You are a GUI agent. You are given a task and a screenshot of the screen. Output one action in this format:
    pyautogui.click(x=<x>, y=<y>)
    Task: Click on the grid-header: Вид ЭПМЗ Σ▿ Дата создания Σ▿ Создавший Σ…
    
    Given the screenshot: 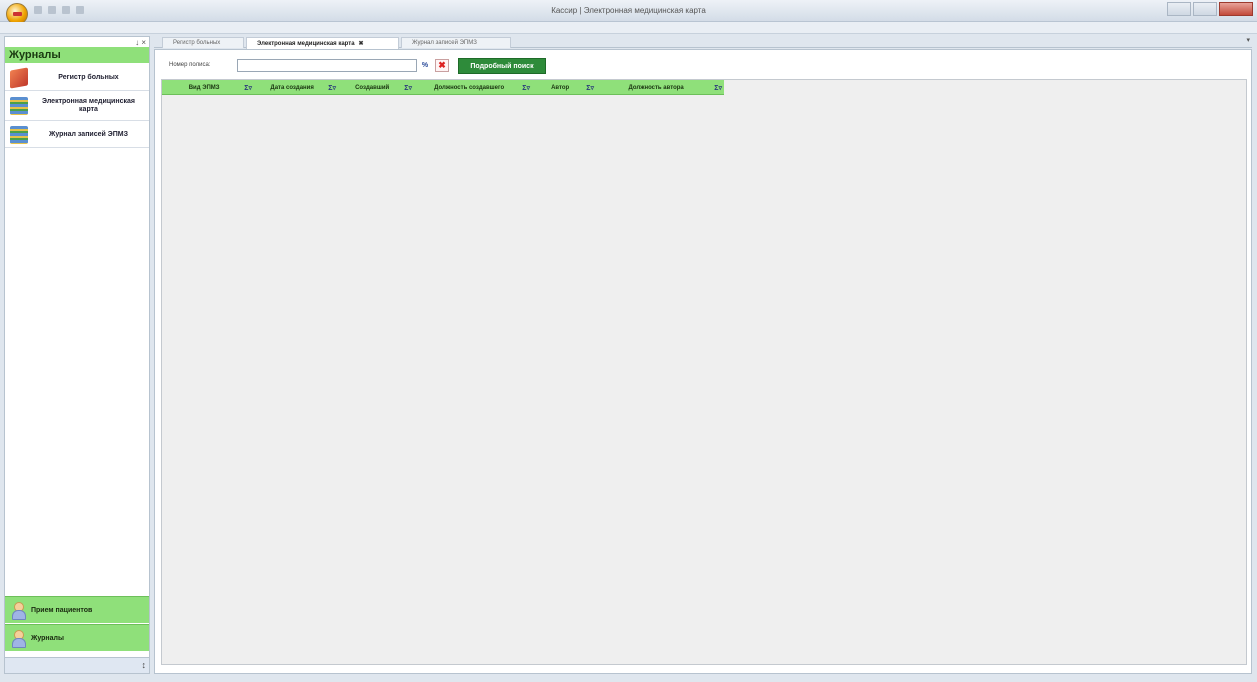 What is the action you would take?
    pyautogui.click(x=443, y=87)
    